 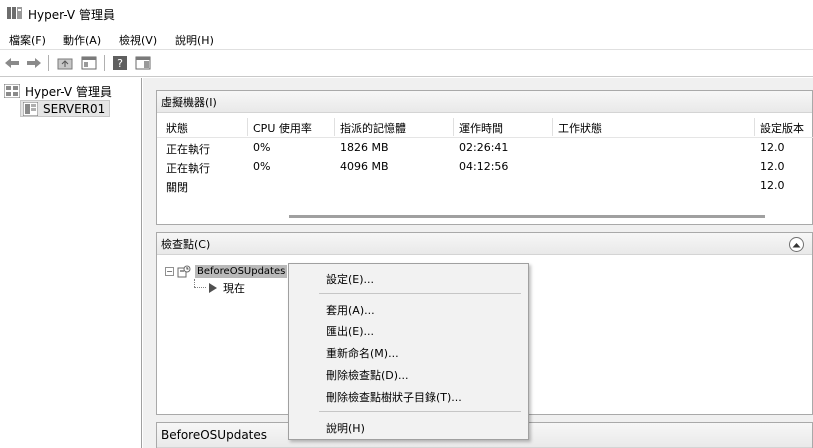 I want to click on virtual-machines-title: 虛擬機器(I), so click(x=189, y=102).